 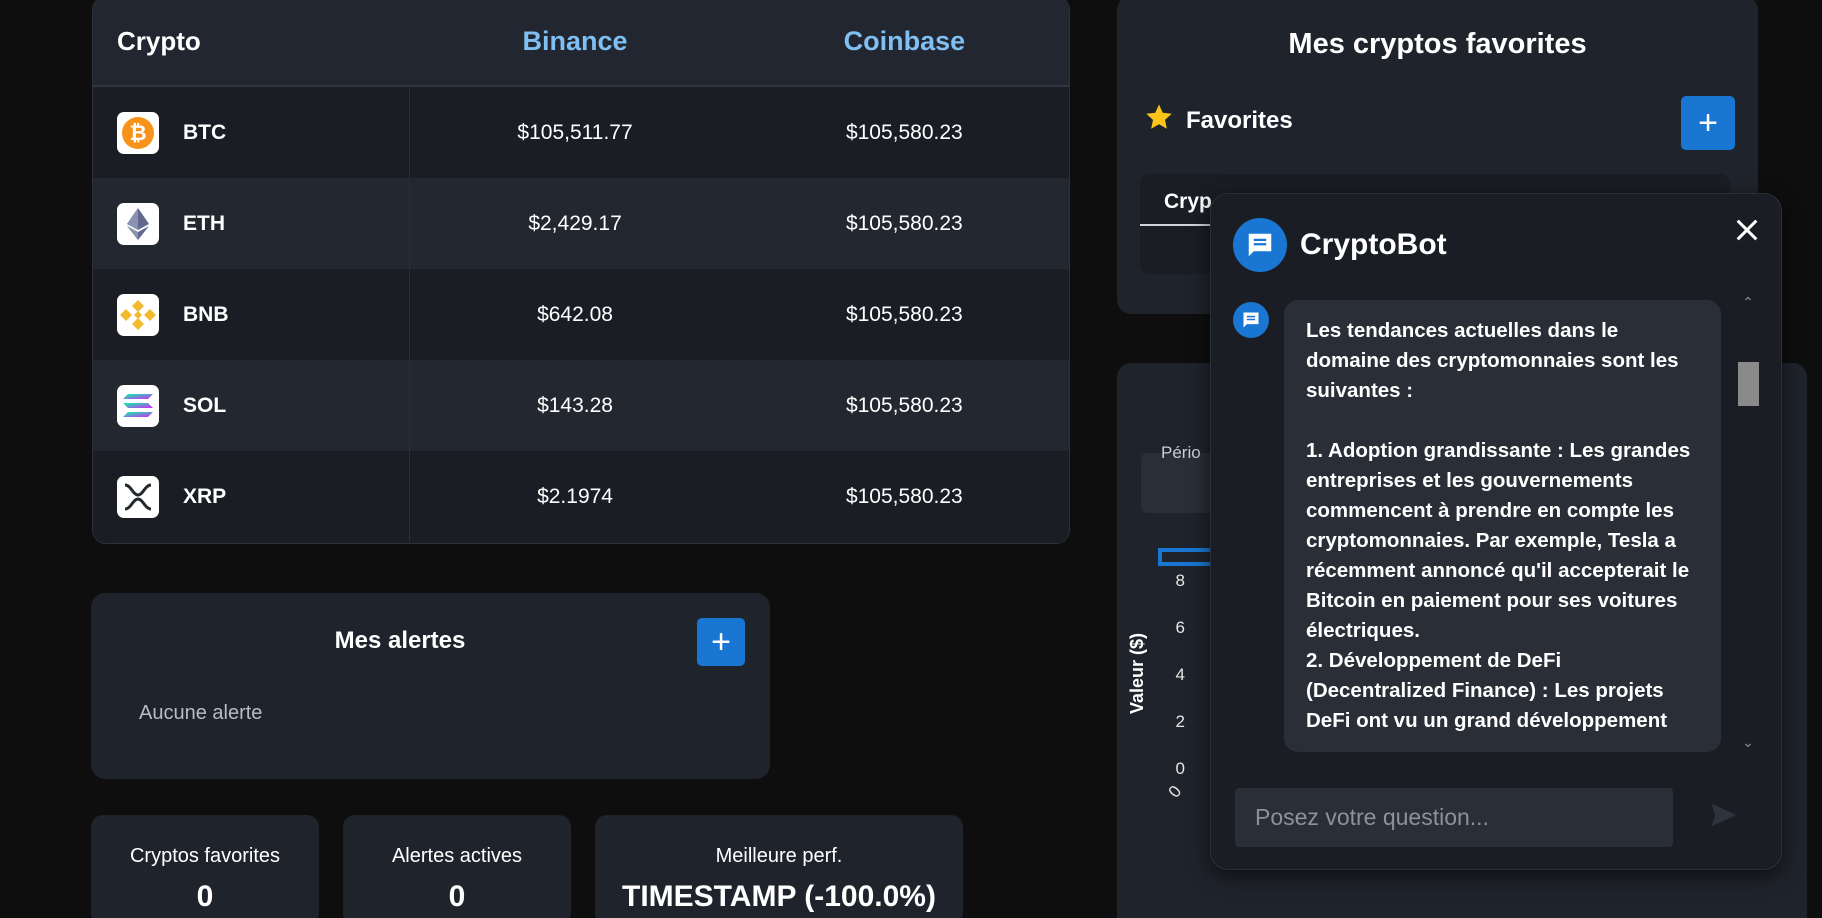 What do you see at coordinates (1747, 232) in the screenshot?
I see `close-icon` at bounding box center [1747, 232].